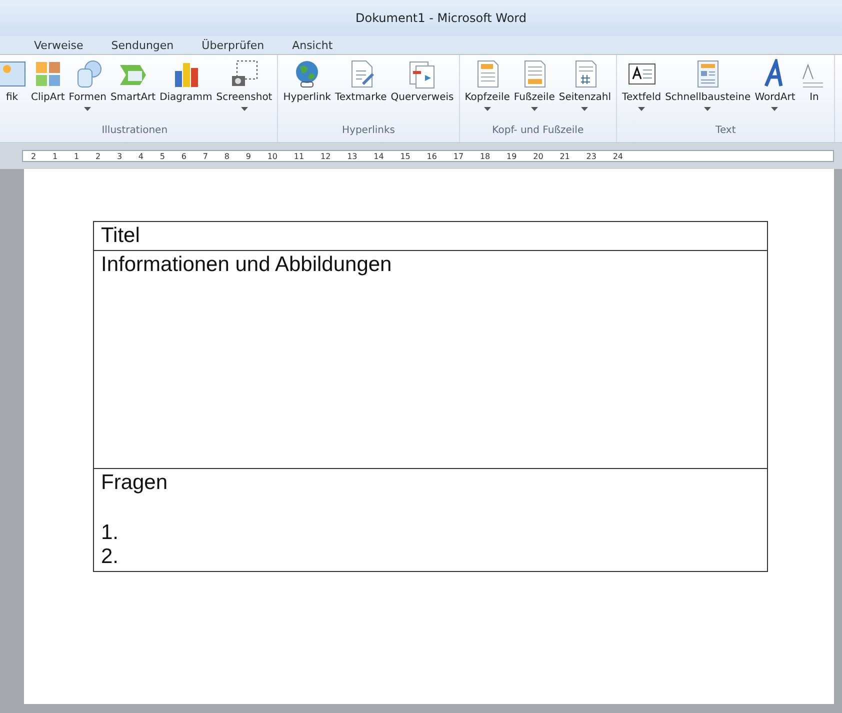 This screenshot has width=842, height=713. I want to click on group-label: Illustrationen, so click(134, 130).